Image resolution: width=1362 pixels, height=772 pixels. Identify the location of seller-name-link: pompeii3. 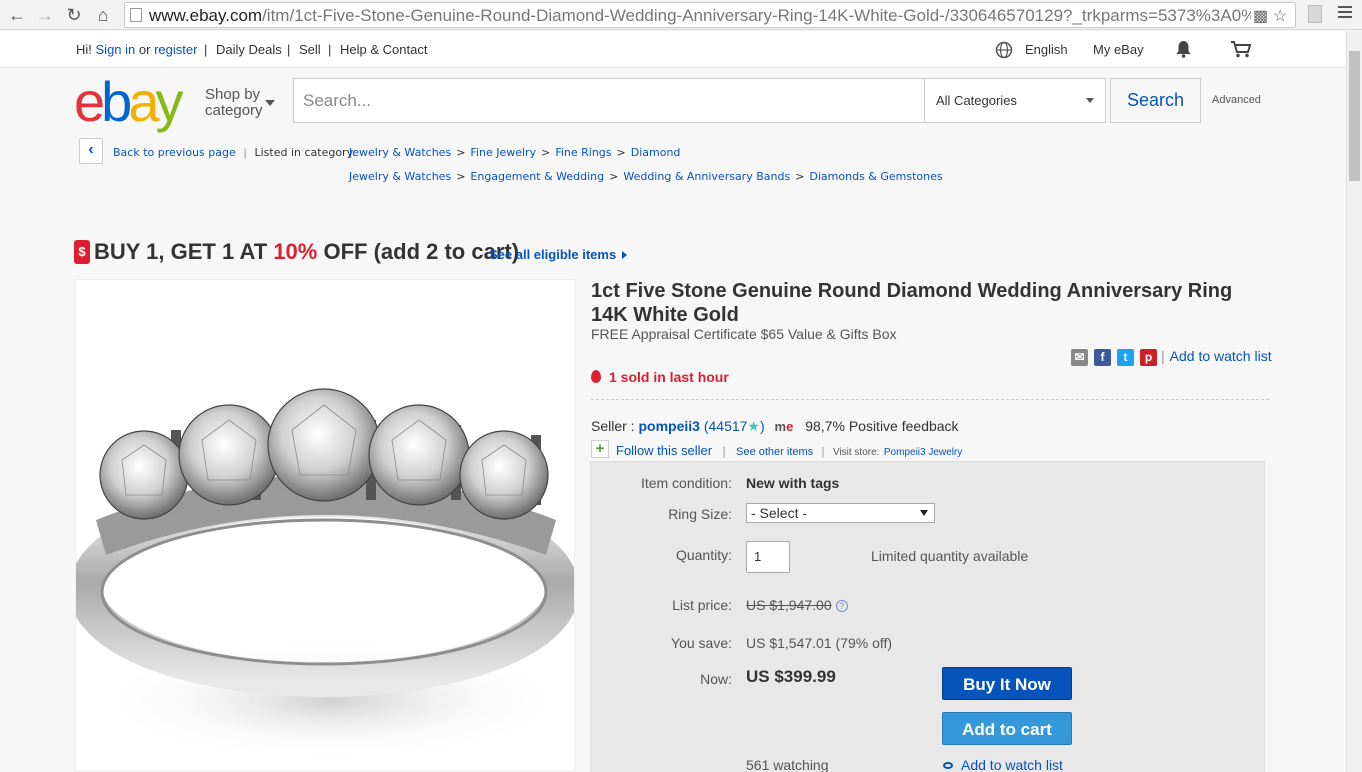
(668, 426).